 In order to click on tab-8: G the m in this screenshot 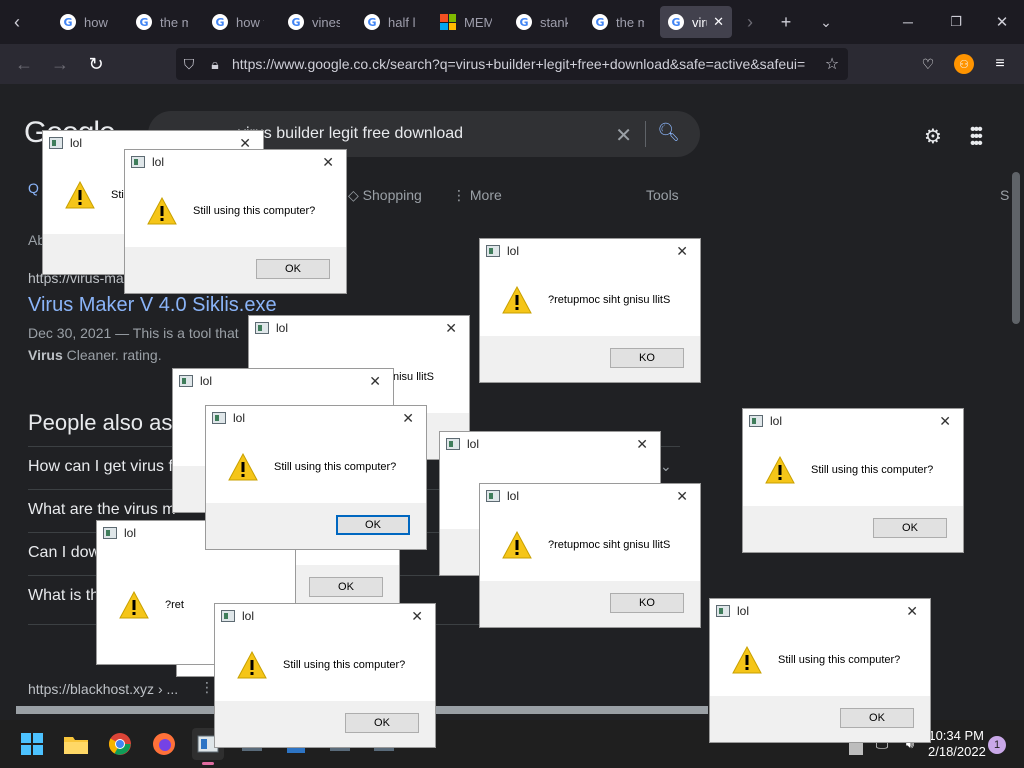, I will do `click(618, 22)`.